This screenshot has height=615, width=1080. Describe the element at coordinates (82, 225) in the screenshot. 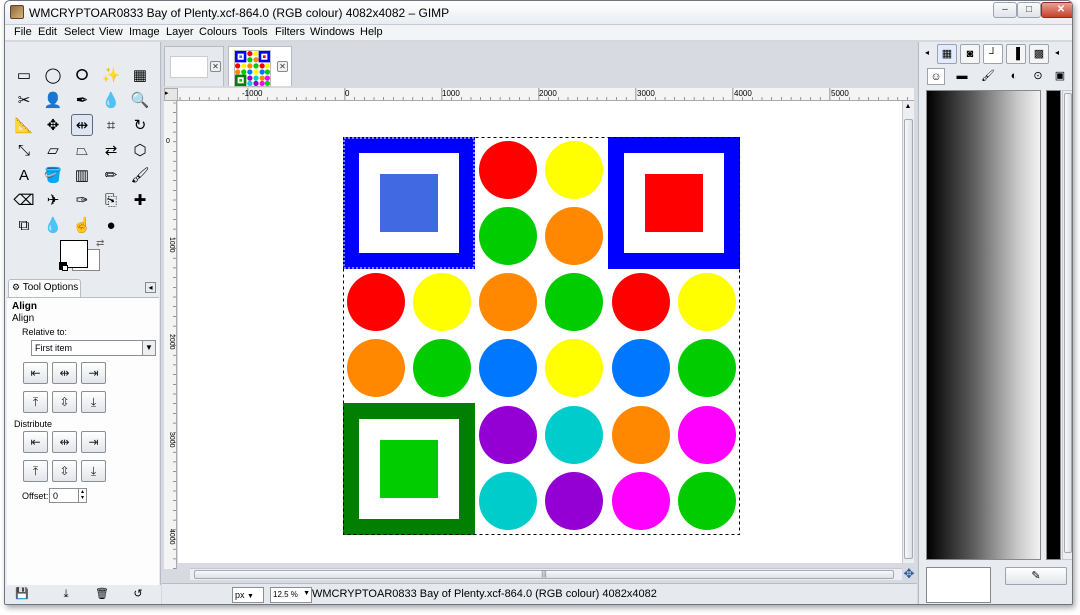

I see `smudge-icon: ☝` at that location.